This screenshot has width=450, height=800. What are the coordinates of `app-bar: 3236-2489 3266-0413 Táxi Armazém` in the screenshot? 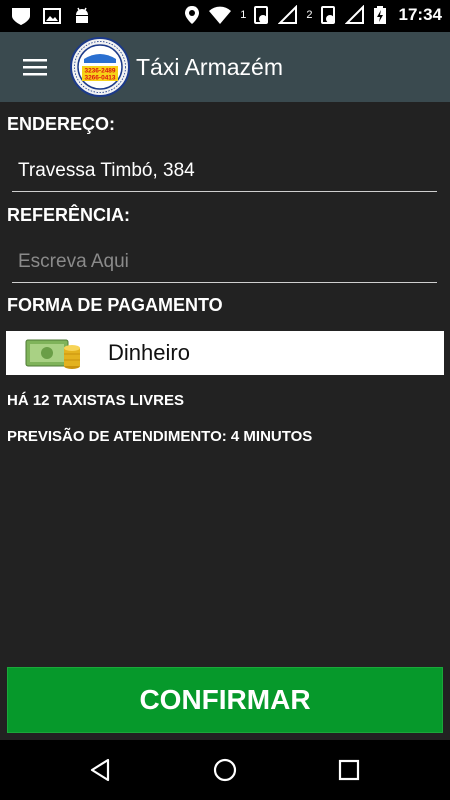 It's located at (225, 67).